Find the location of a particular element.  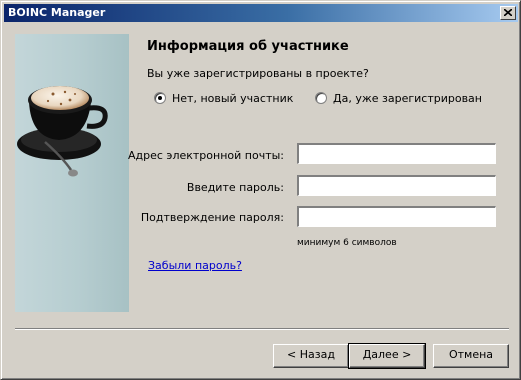

radio-selected-dot is located at coordinates (160, 98).